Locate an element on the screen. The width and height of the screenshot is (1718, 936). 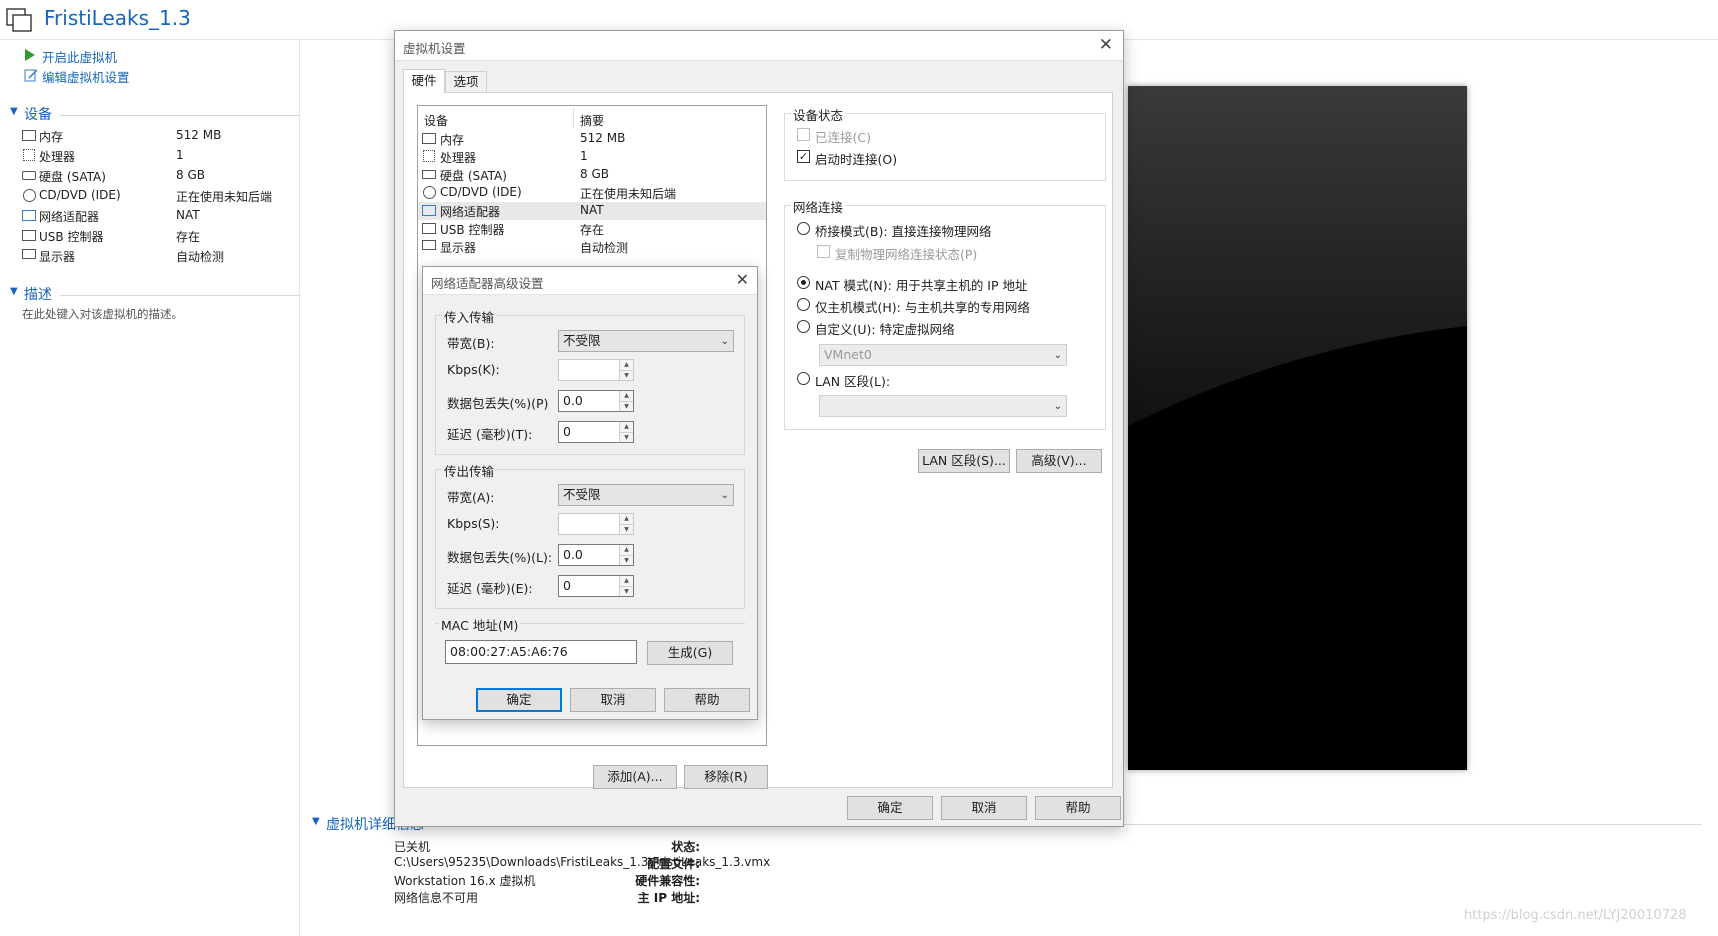
connect-on-power-label: 启动时连接(O) is located at coordinates (856, 159).